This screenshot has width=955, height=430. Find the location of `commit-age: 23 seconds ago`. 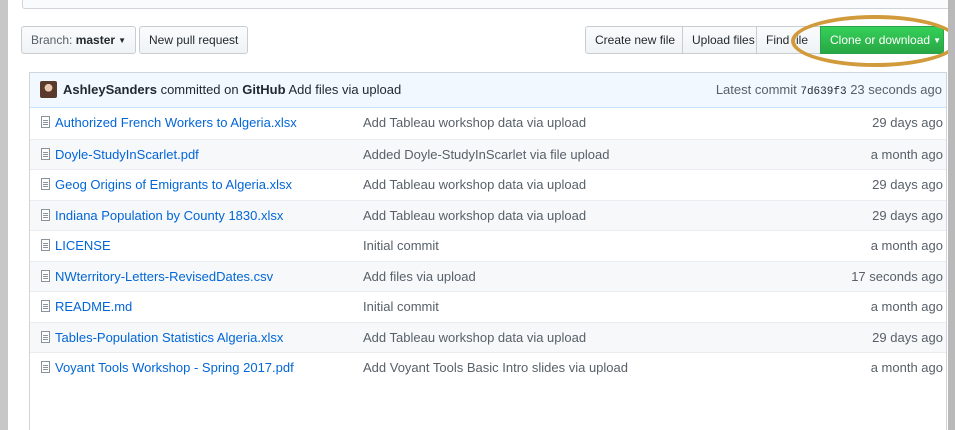

commit-age: 23 seconds ago is located at coordinates (896, 89).